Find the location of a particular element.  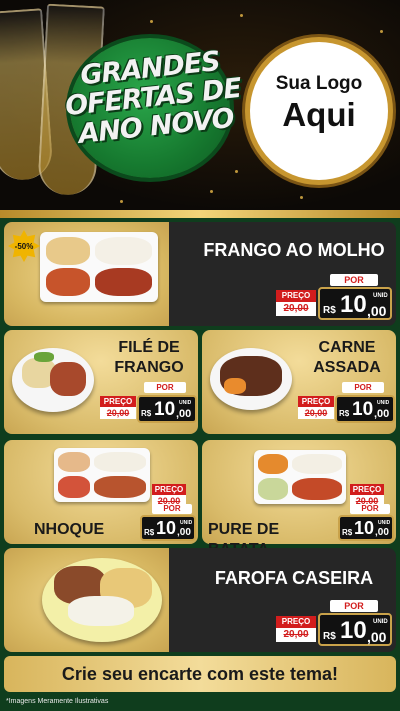

product-name: FILÉ DE FRANGO is located at coordinates (149, 358).